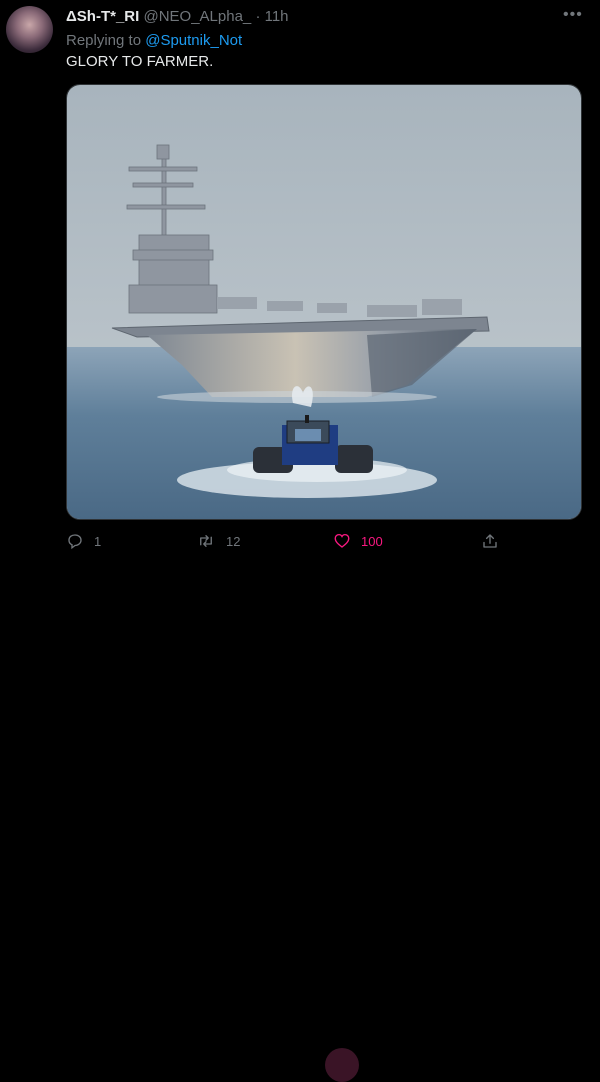 This screenshot has height=1082, width=600. What do you see at coordinates (140, 61) in the screenshot?
I see `tweet-text: GLORY TO FARMER.` at bounding box center [140, 61].